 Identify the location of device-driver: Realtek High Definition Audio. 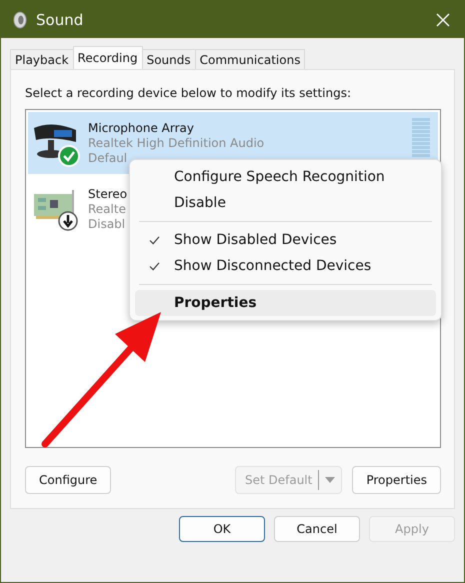
(176, 143).